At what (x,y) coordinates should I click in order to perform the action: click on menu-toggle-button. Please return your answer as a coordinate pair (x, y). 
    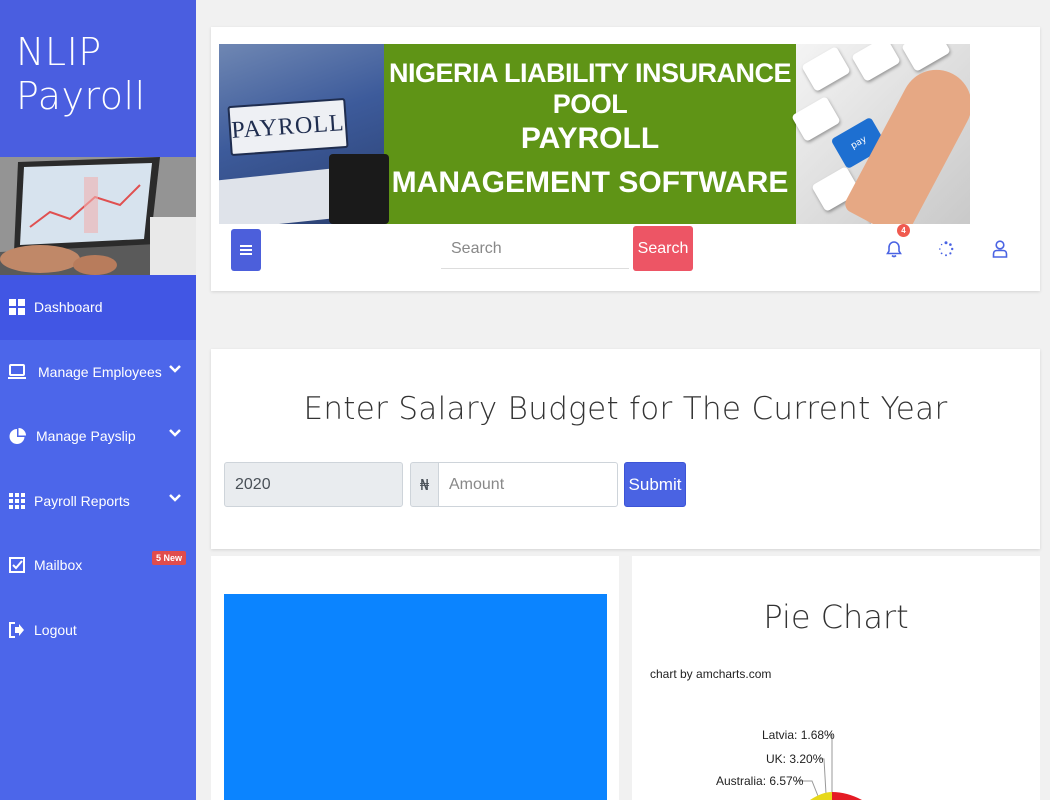
    Looking at the image, I should click on (246, 250).